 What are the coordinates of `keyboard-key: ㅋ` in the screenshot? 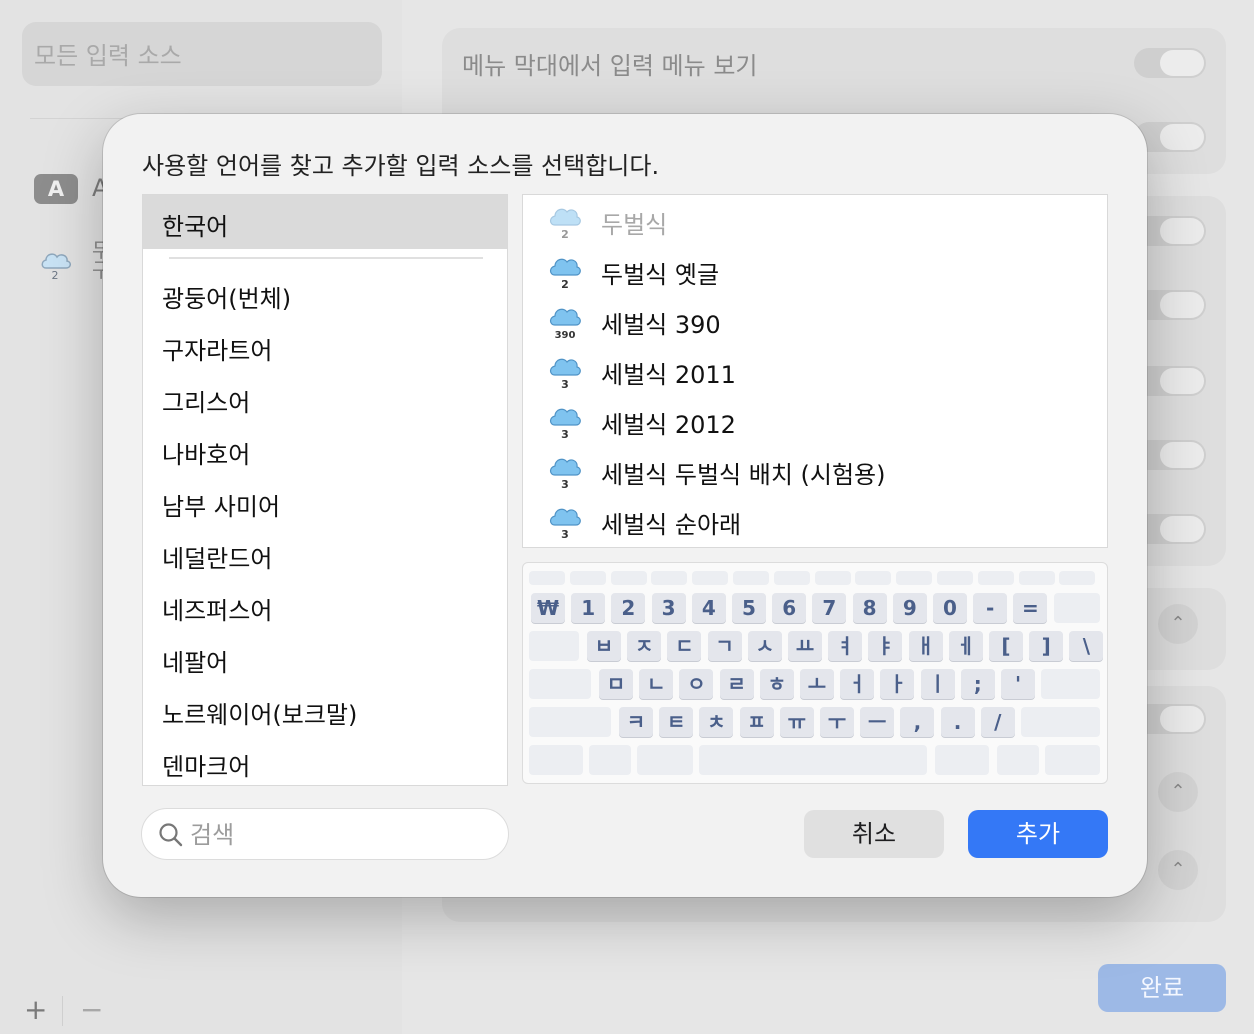 It's located at (636, 722).